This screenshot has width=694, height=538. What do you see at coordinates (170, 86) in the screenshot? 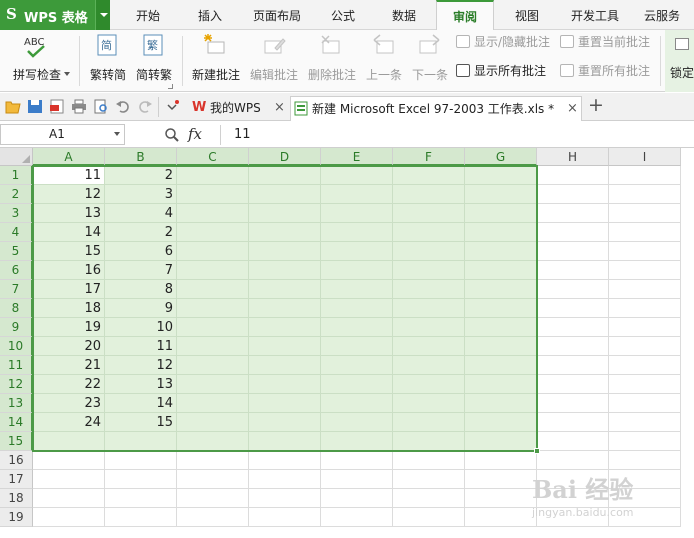
I see `group-expand-icon` at bounding box center [170, 86].